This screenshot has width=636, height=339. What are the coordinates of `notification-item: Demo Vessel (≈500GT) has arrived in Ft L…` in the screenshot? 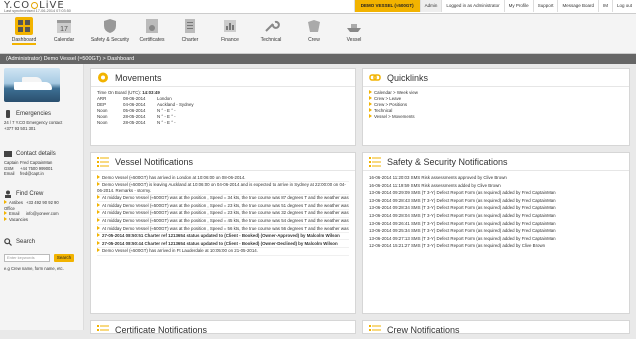 It's located at (223, 252).